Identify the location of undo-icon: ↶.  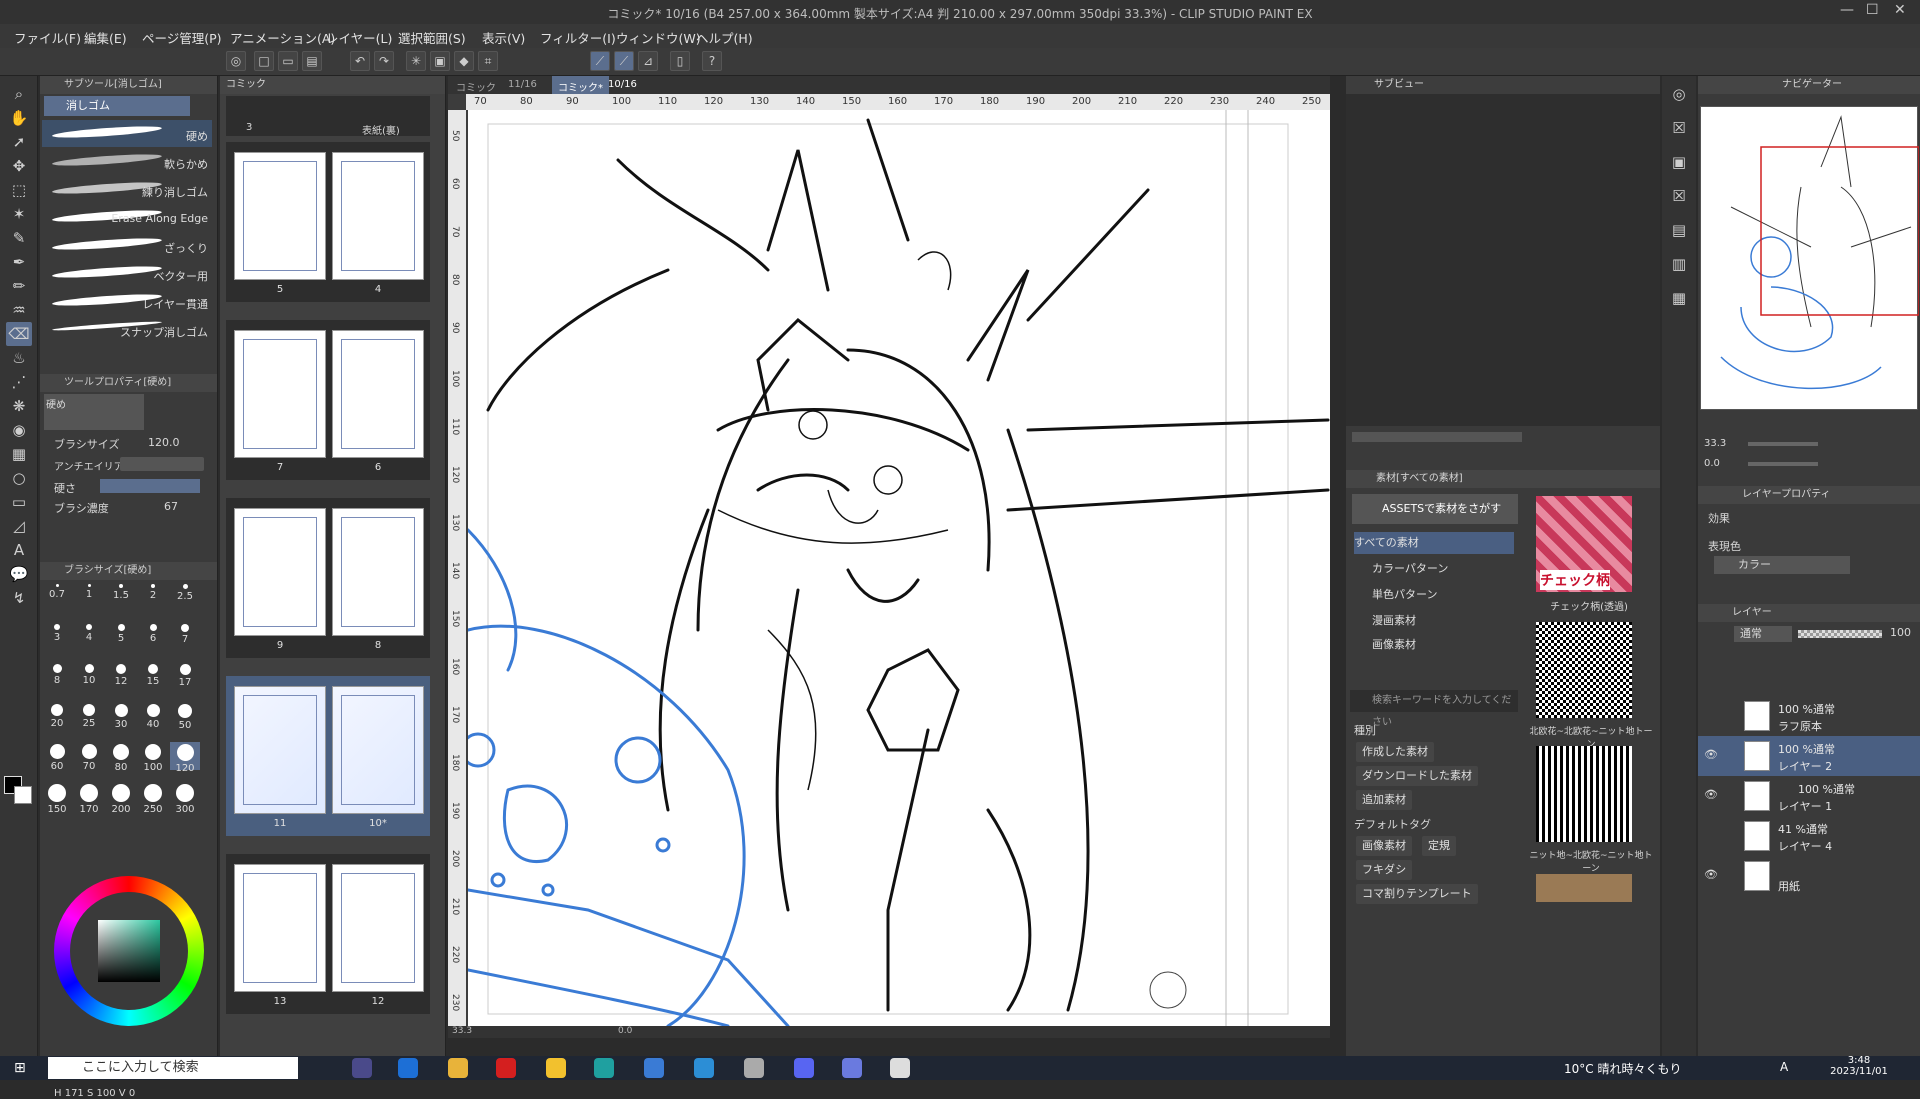
(360, 61).